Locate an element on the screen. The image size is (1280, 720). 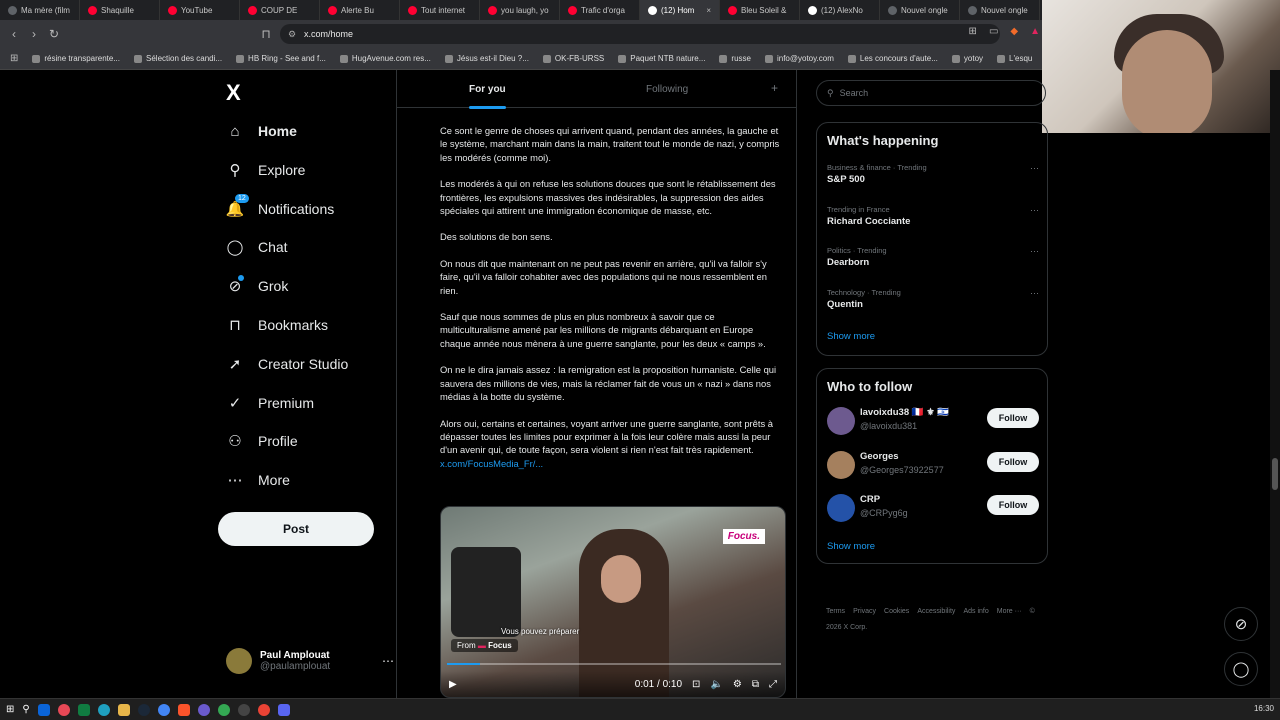
nav-item-grok: ⊘ Grok is located at coordinates (257, 285).